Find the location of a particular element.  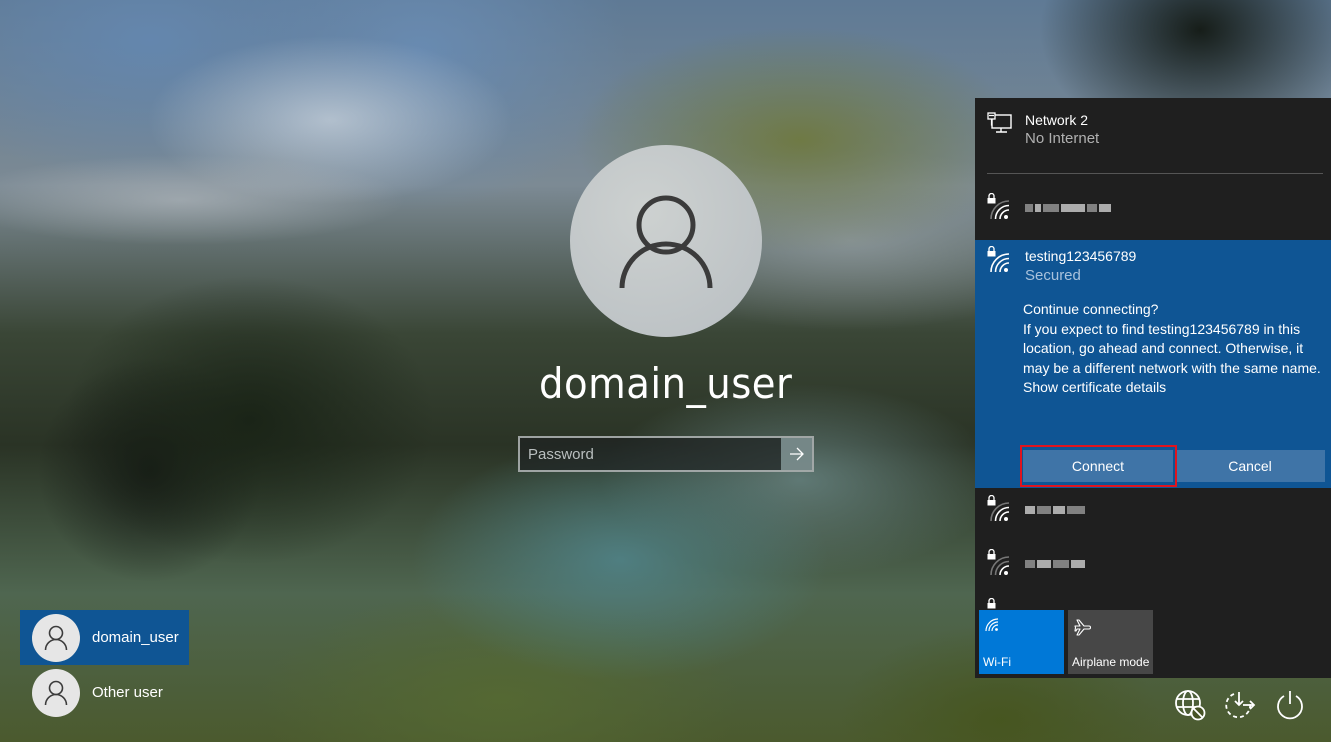

cancel-button: Cancel is located at coordinates (1250, 466).